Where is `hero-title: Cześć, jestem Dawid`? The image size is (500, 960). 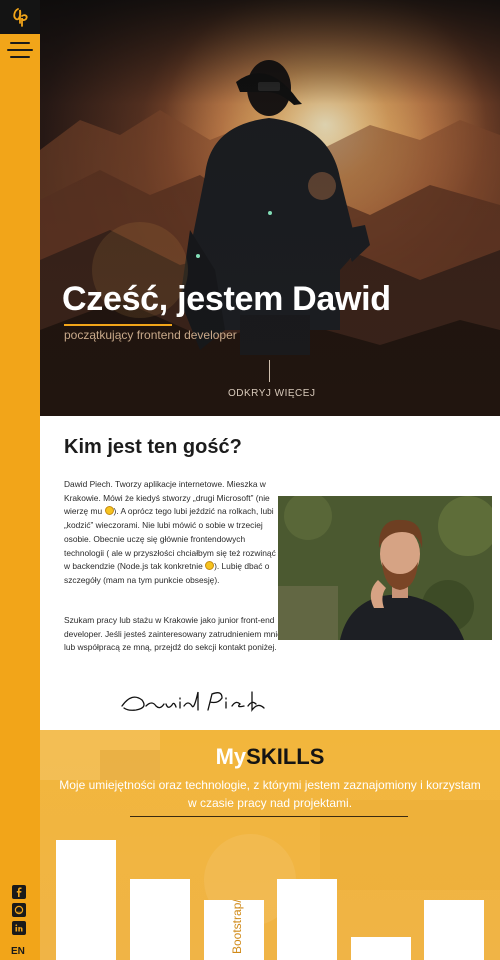
hero-title: Cześć, jestem Dawid is located at coordinates (226, 299).